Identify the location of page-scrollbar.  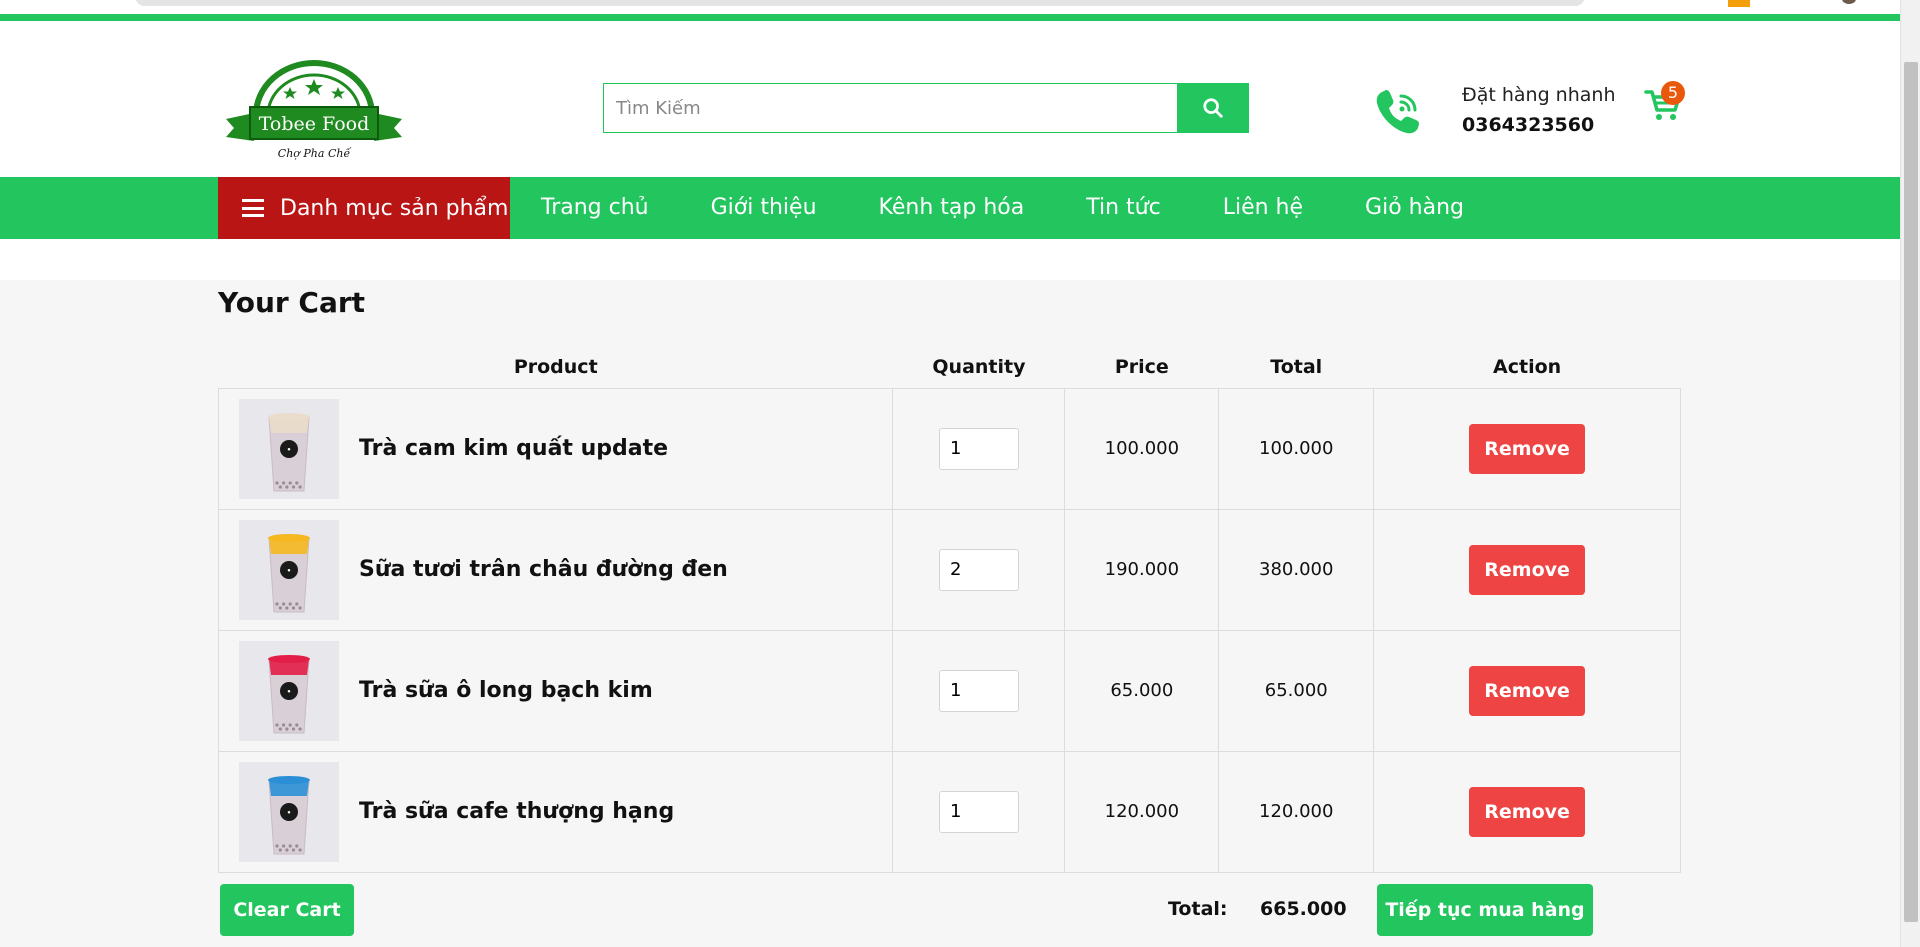
(1910, 473).